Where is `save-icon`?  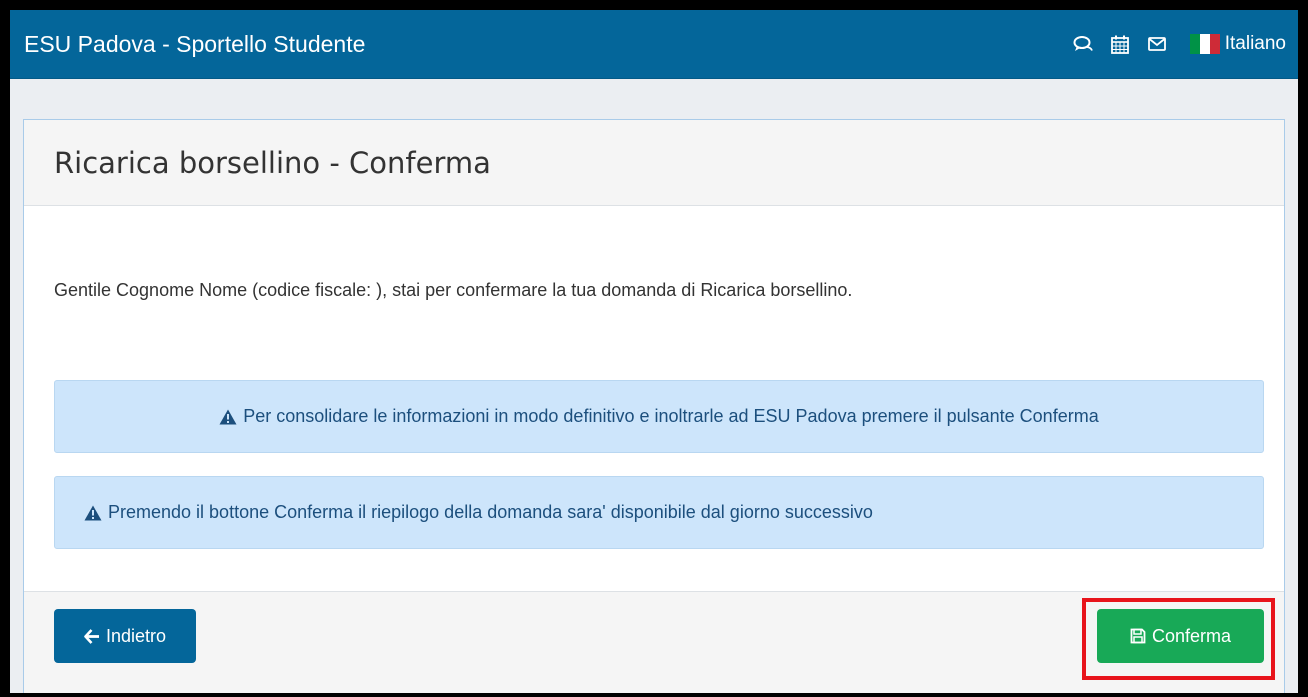
save-icon is located at coordinates (1138, 636).